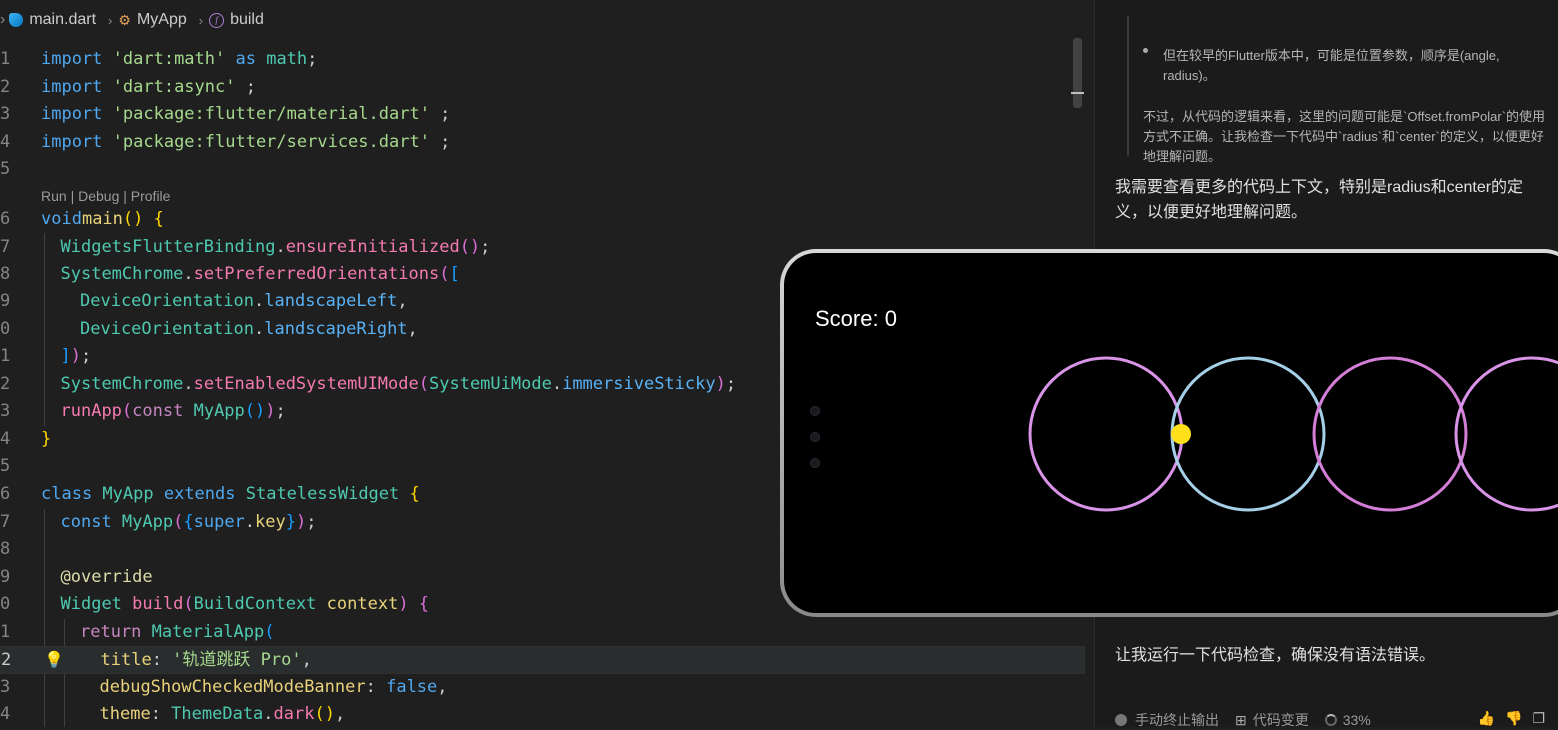 The image size is (1558, 730). I want to click on code-token: const, so click(158, 411).